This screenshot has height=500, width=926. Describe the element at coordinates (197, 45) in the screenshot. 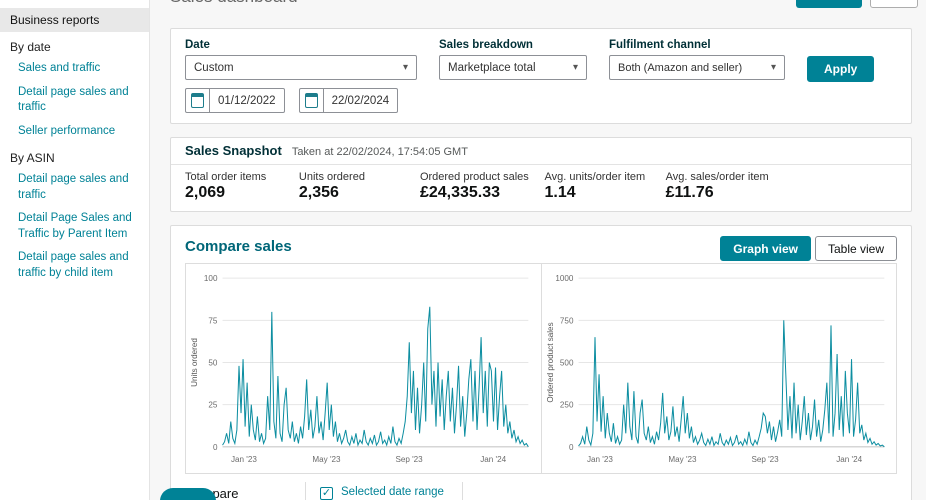

I see `date-label: Date` at that location.